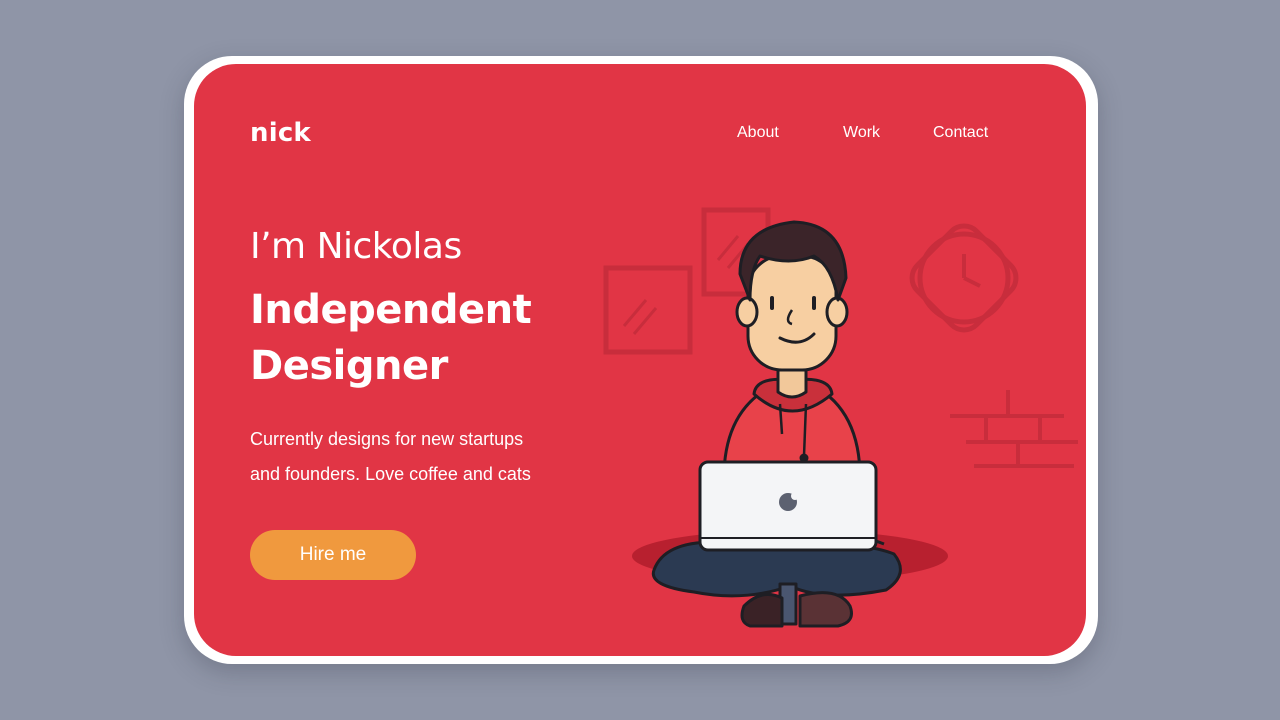  I want to click on headline-line-1: Independent, so click(391, 310).